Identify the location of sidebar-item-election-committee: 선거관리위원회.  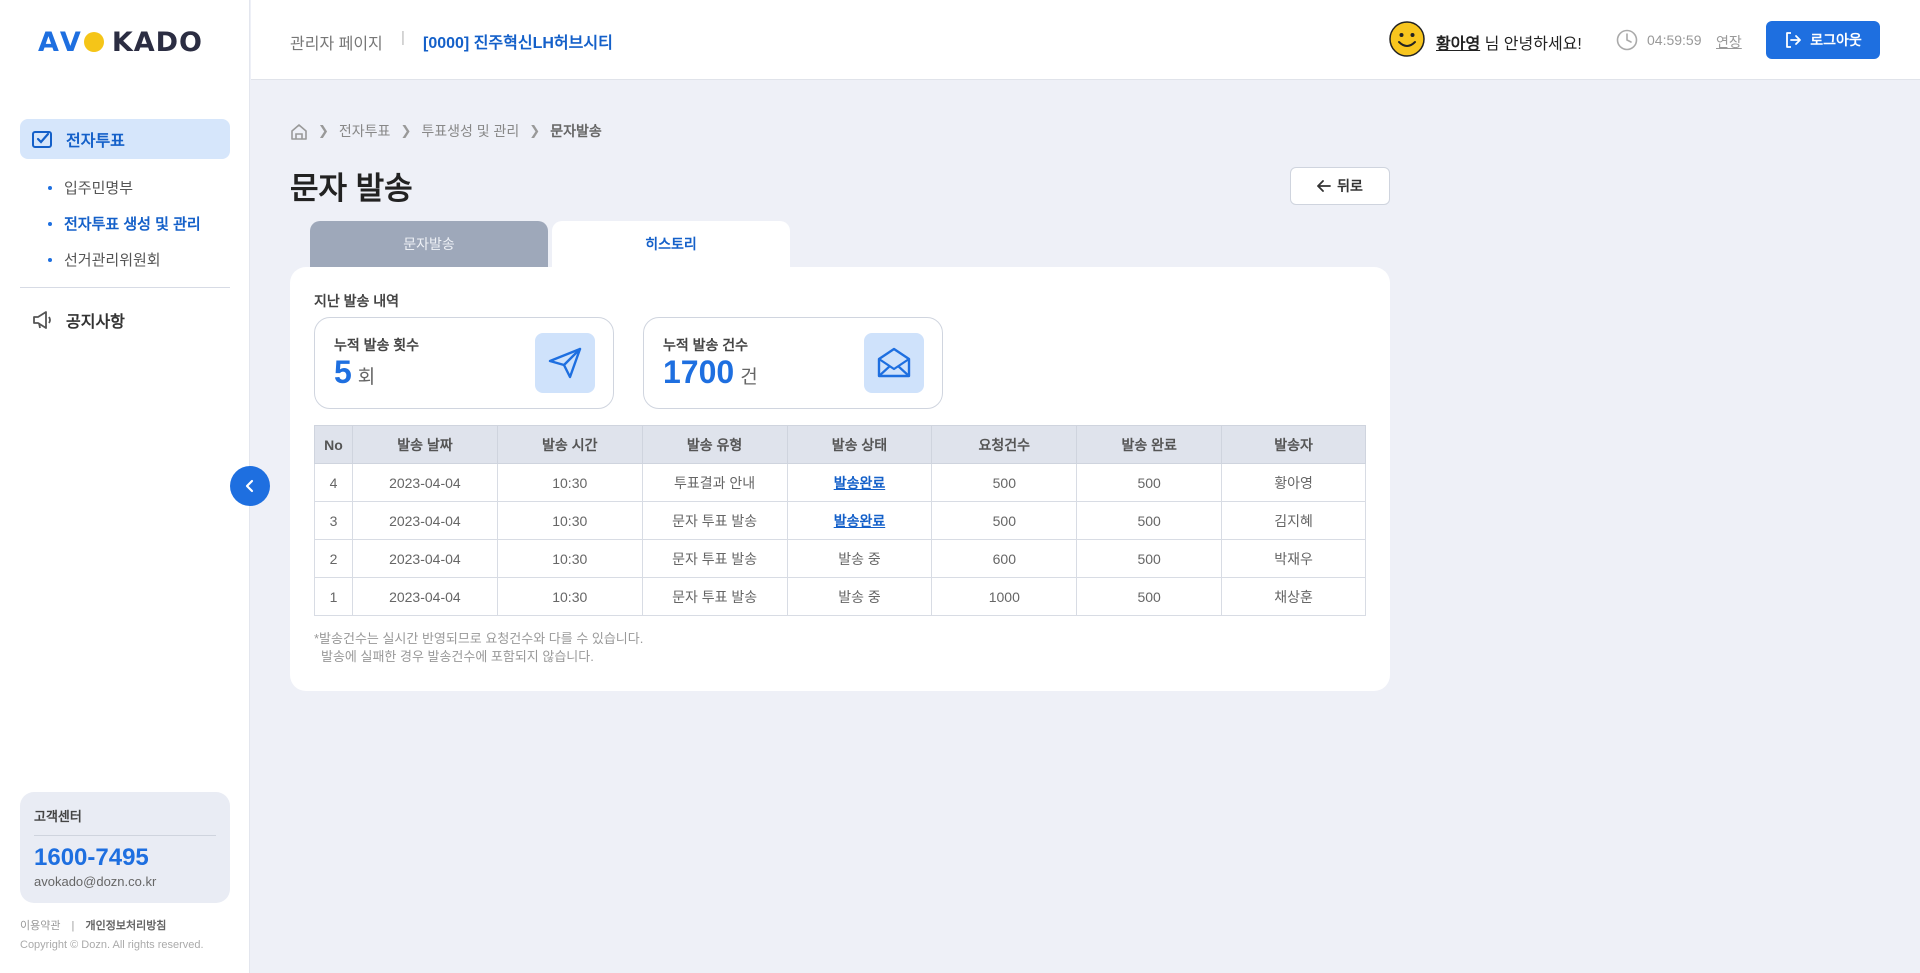
(104, 259).